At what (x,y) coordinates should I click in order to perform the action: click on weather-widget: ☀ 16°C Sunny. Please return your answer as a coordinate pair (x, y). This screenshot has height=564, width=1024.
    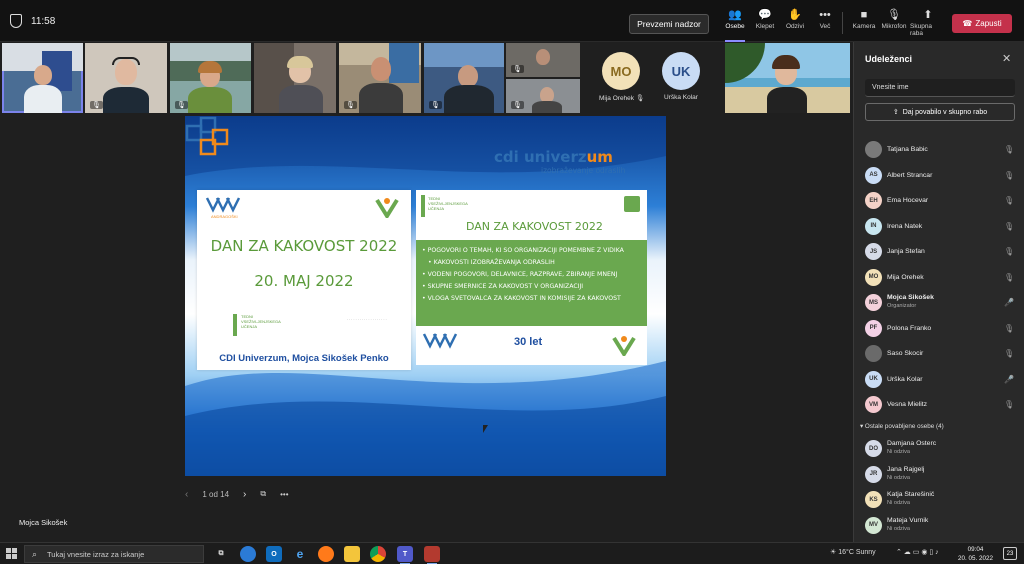
    Looking at the image, I should click on (853, 552).